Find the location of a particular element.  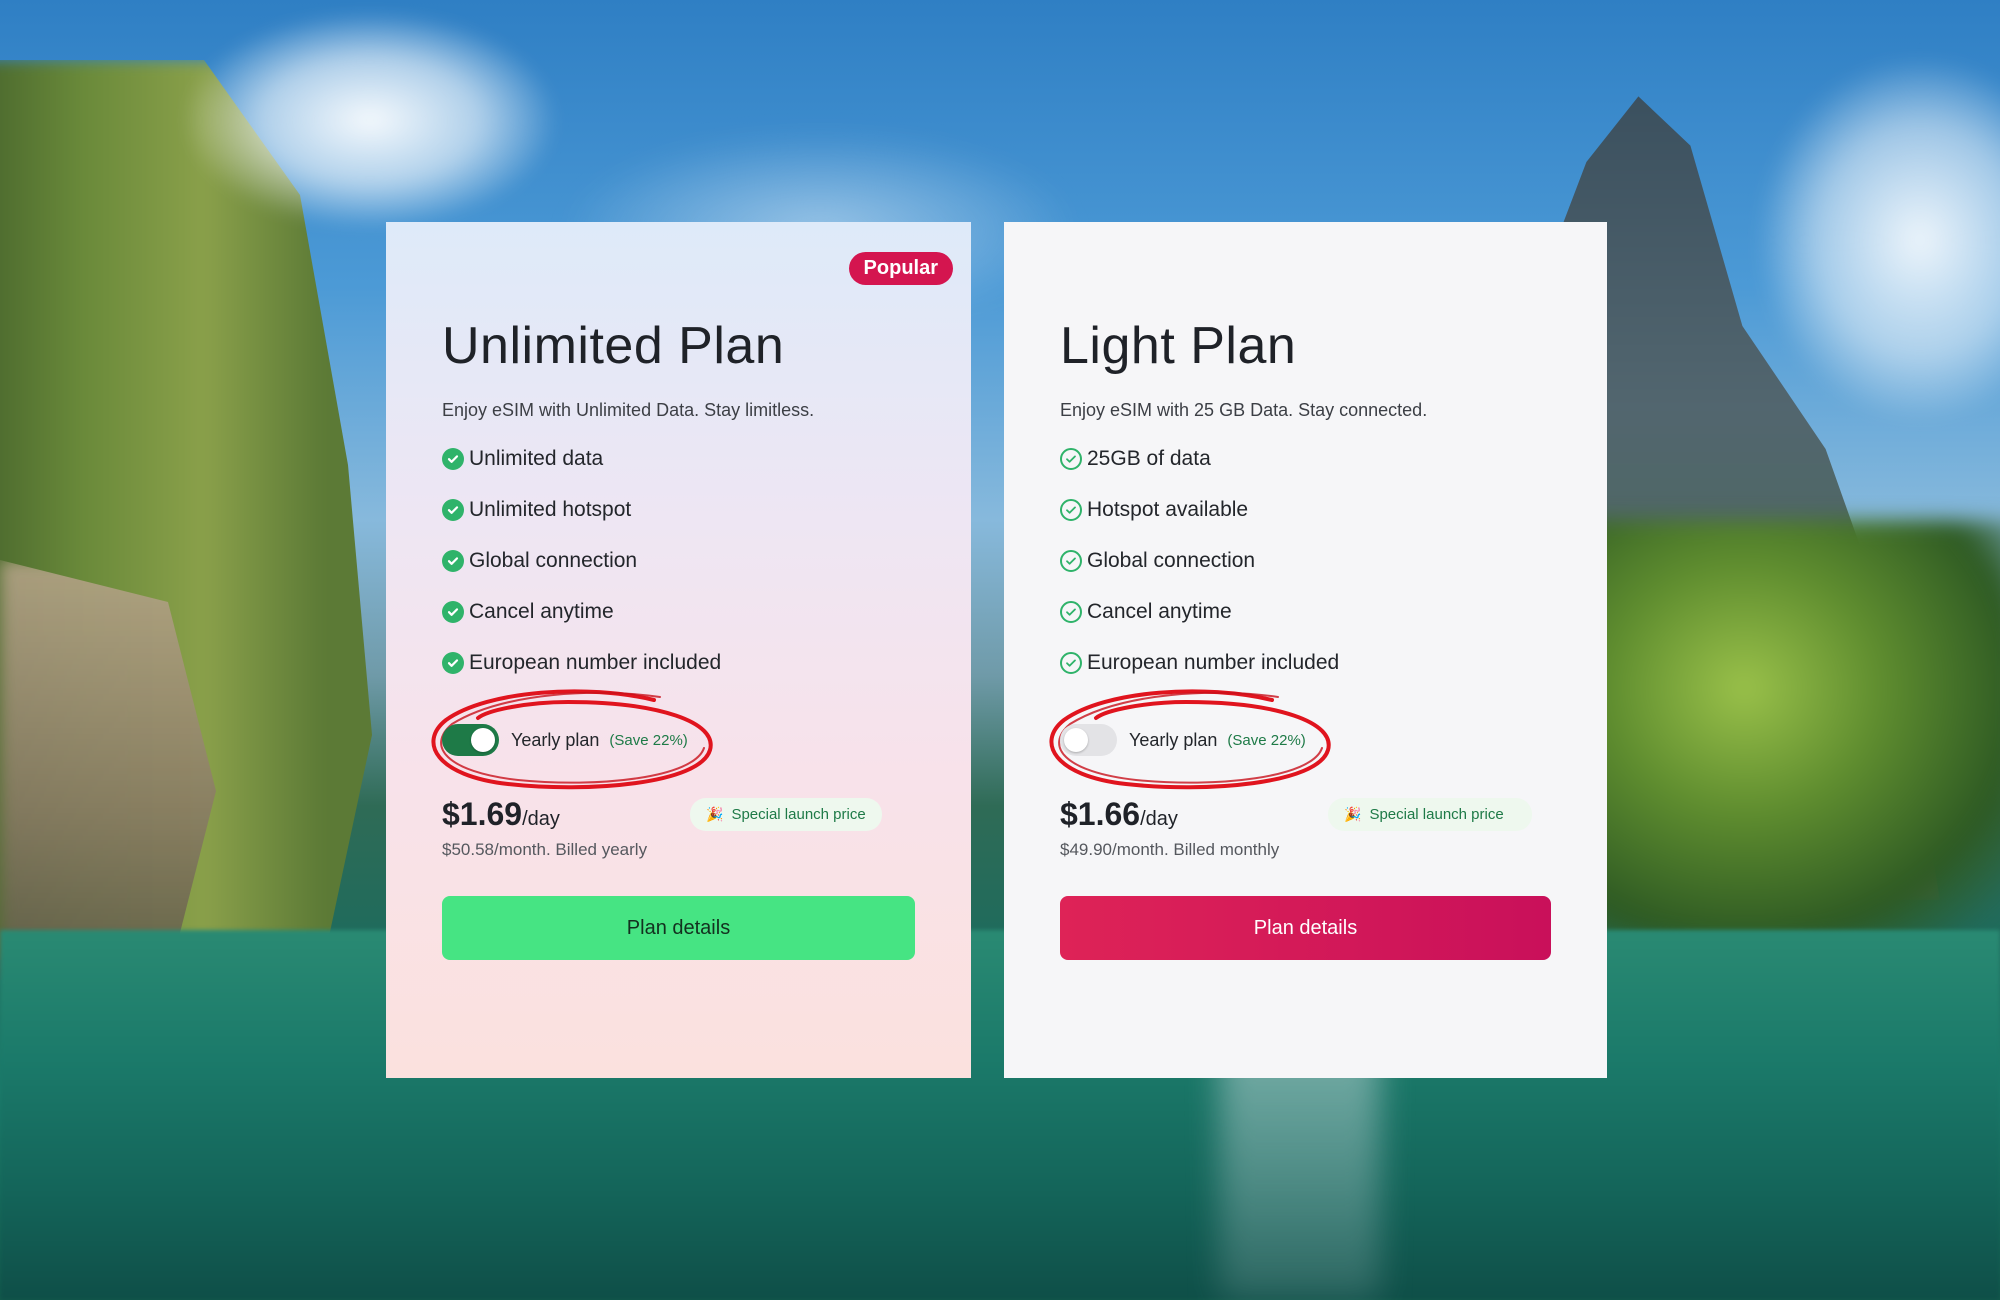

plan-title: Unlimited Plan is located at coordinates (613, 346).